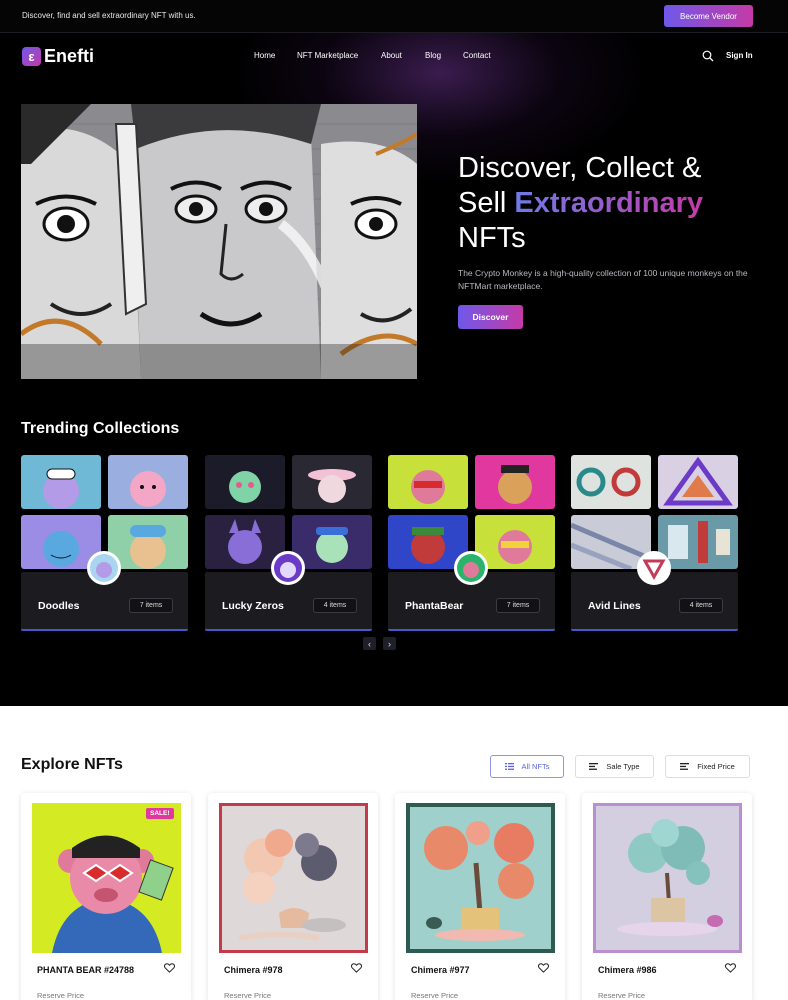 The width and height of the screenshot is (788, 1000). I want to click on nft-title: PHANTA BEAR #24788, so click(85, 970).